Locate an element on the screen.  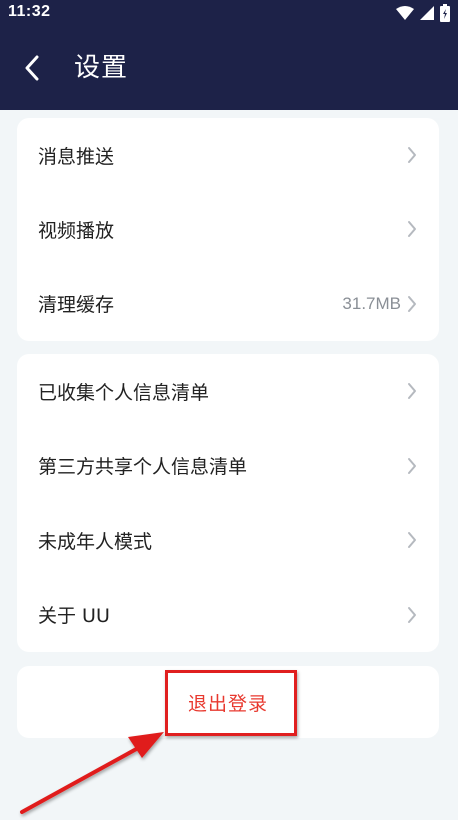
row-label: 已收集个人信息清单 is located at coordinates (124, 392).